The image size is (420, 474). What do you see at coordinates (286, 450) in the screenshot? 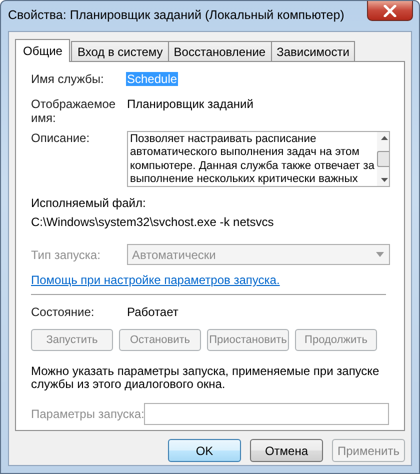
I see `dialog-button: Отмена` at bounding box center [286, 450].